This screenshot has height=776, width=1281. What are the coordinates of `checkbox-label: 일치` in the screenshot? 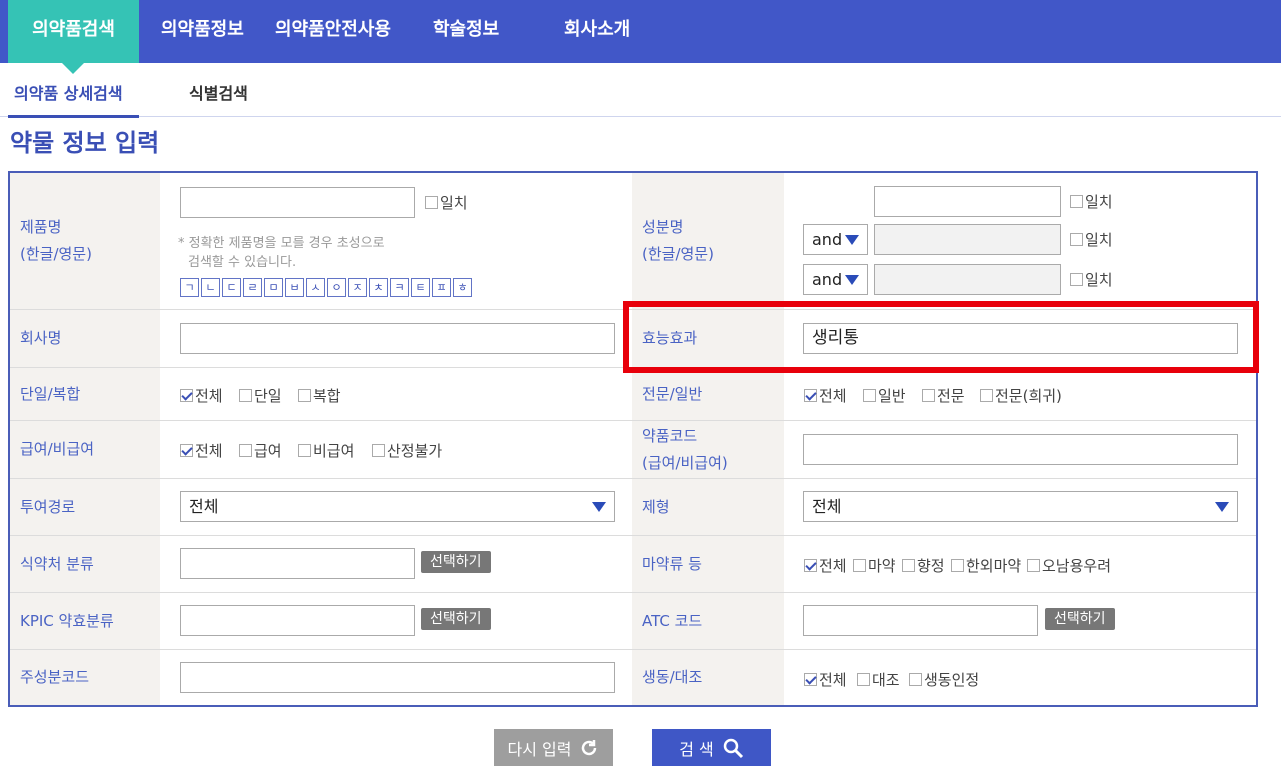 It's located at (1099, 280).